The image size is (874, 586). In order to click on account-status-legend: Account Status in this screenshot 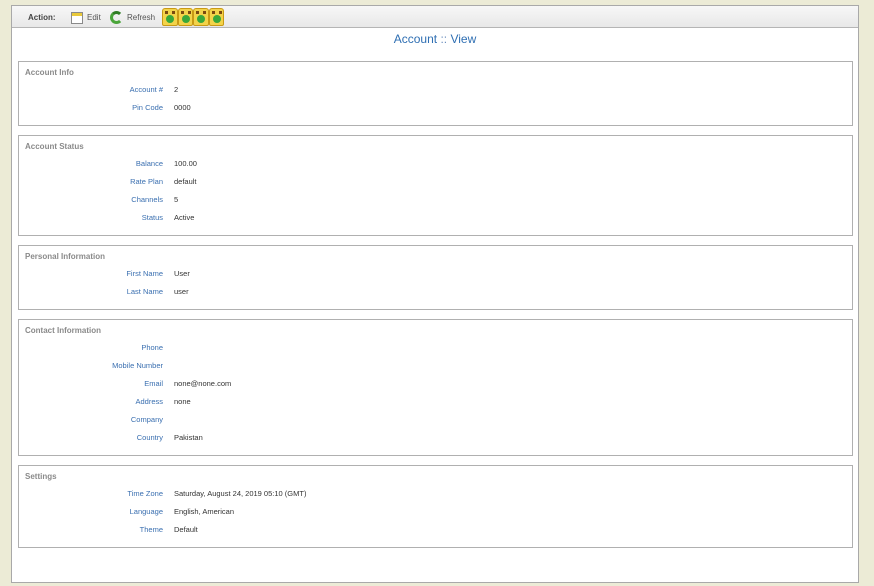, I will do `click(54, 146)`.